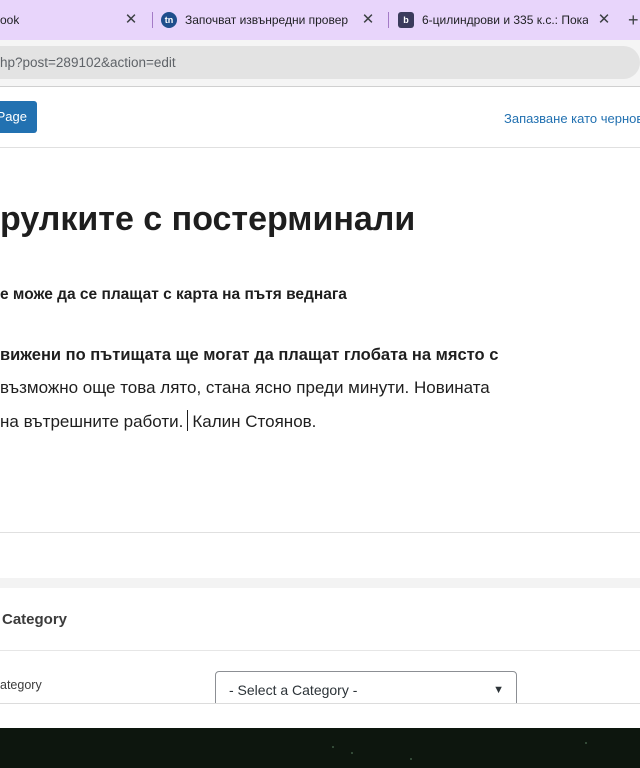 Image resolution: width=640 pixels, height=768 pixels. Describe the element at coordinates (320, 117) in the screenshot. I see `editor-toolbar: Page Запазване като чернов` at that location.